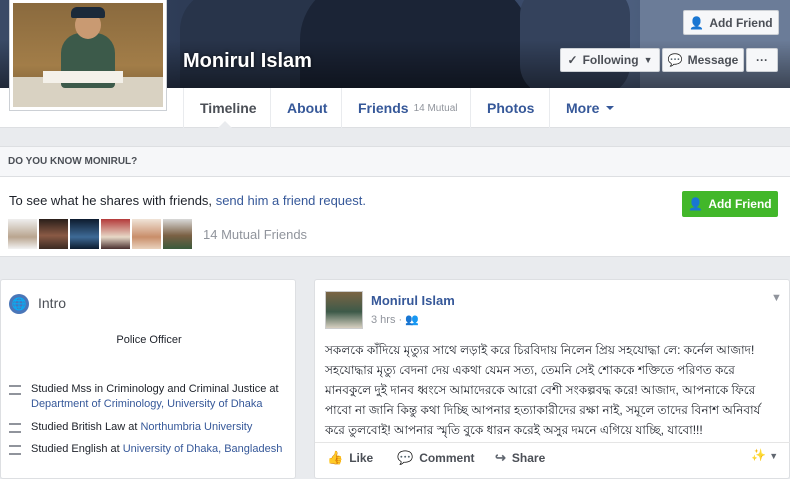 The height and width of the screenshot is (479, 790). I want to click on intro-job: Police Officer, so click(149, 340).